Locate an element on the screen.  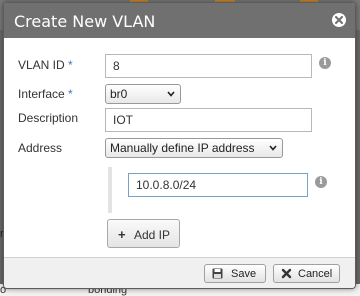
floppy-disk-icon is located at coordinates (217, 273).